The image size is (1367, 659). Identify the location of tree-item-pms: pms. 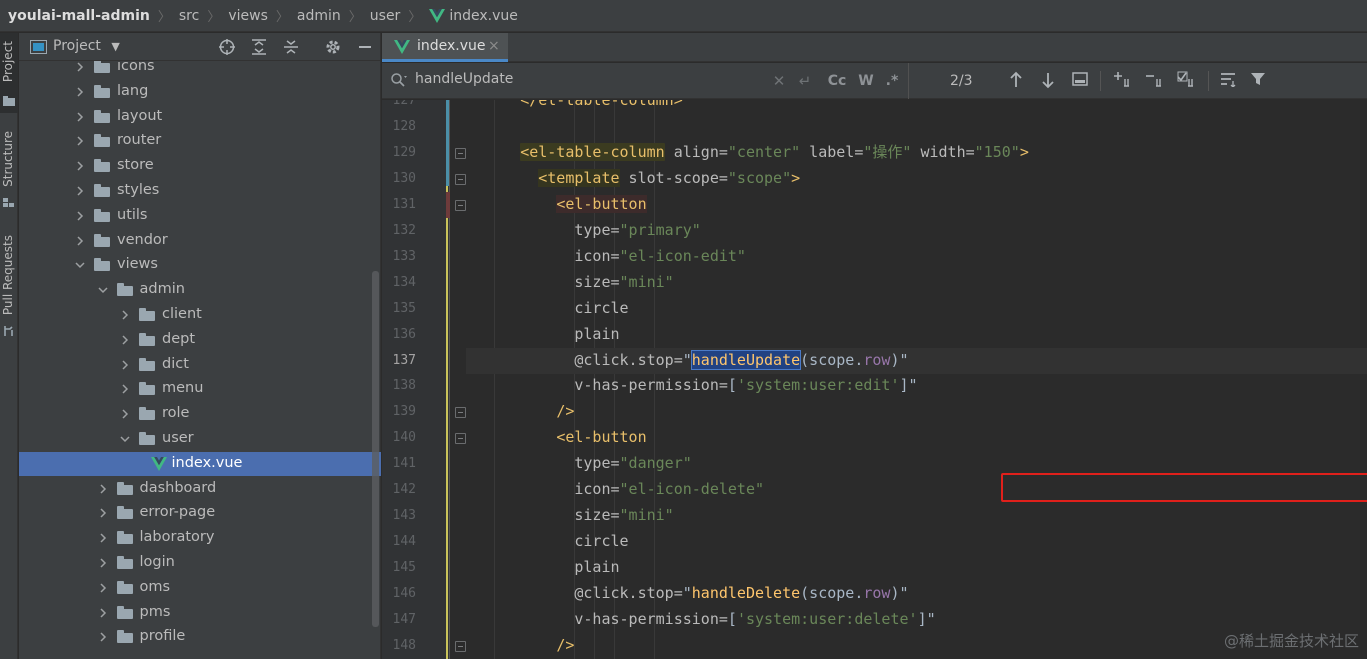
(200, 613).